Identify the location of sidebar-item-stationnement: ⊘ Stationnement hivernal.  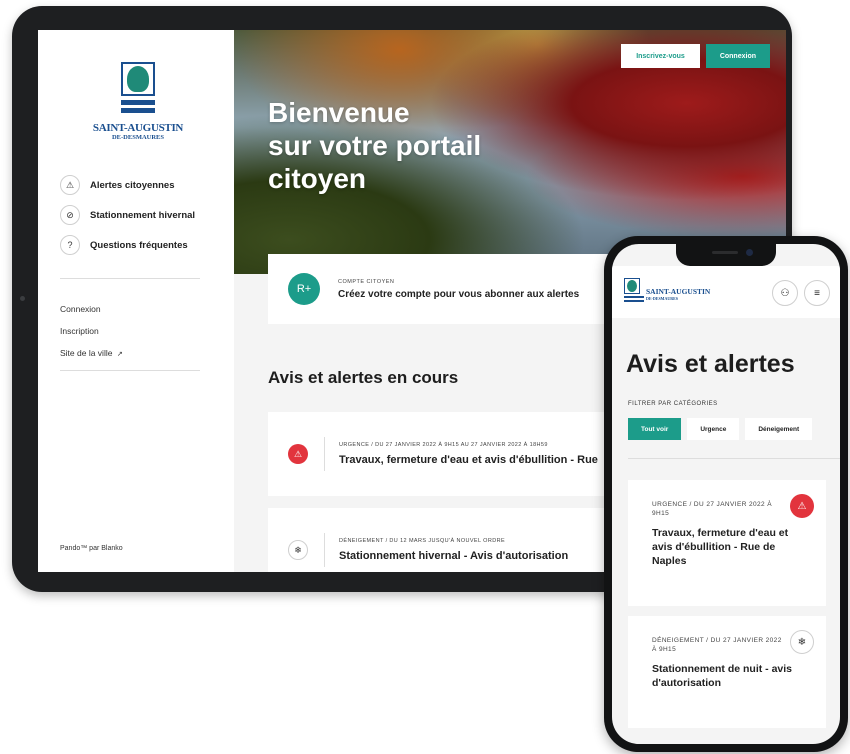
(145, 215).